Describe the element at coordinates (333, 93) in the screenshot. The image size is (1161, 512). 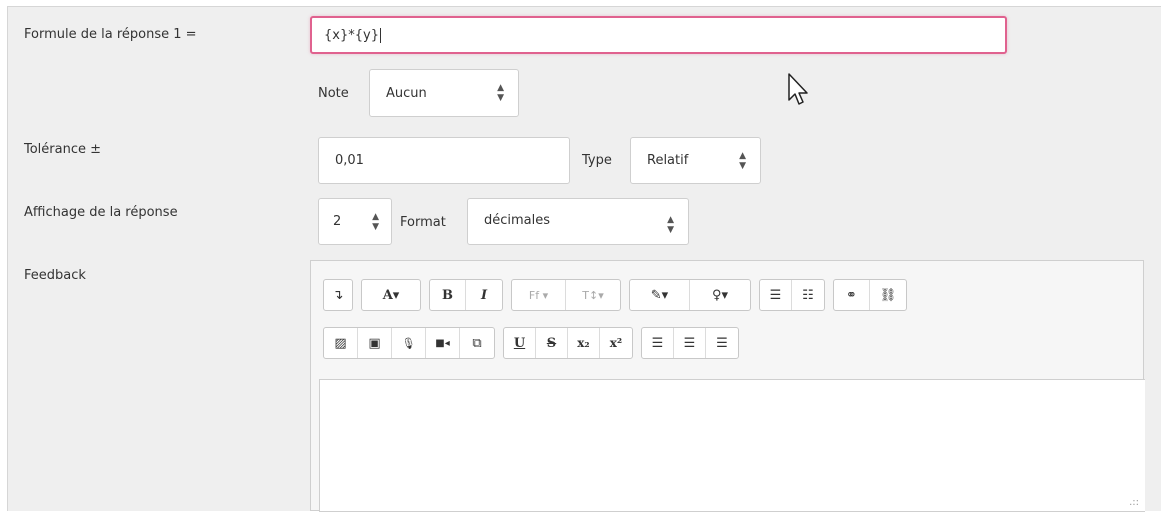
I see `note-label: Note` at that location.